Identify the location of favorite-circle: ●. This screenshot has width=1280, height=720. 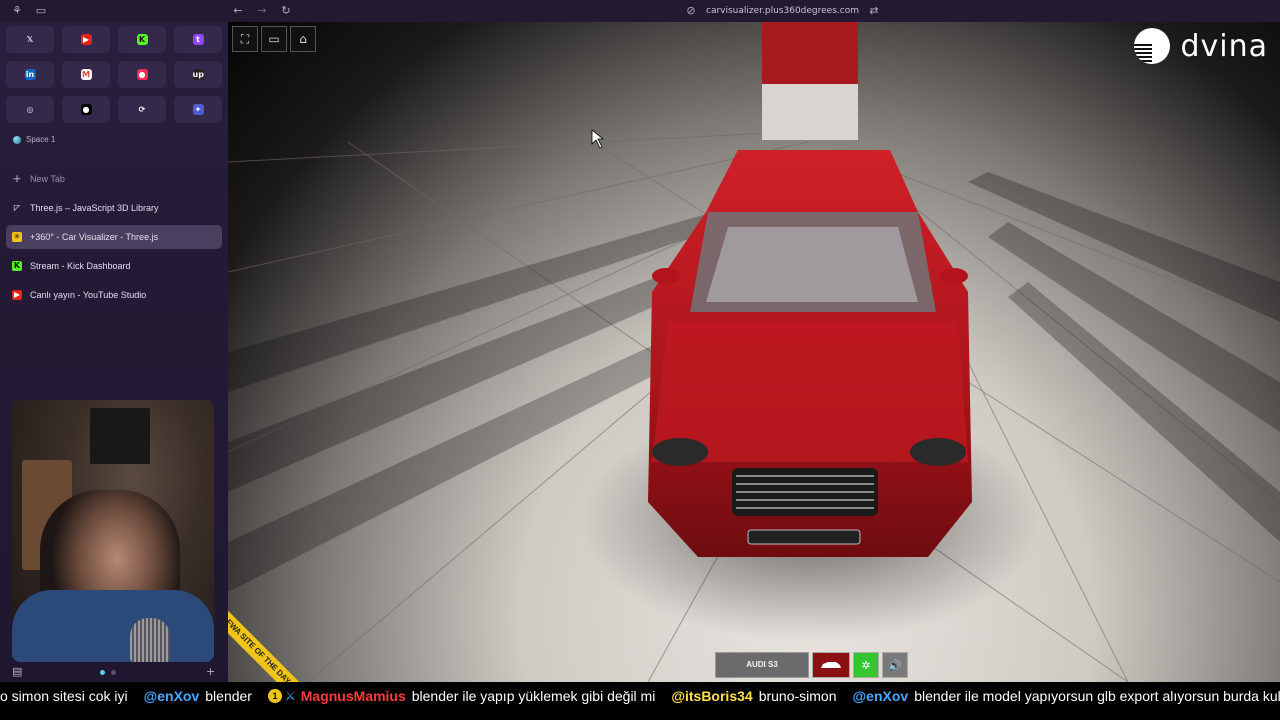
(86, 109).